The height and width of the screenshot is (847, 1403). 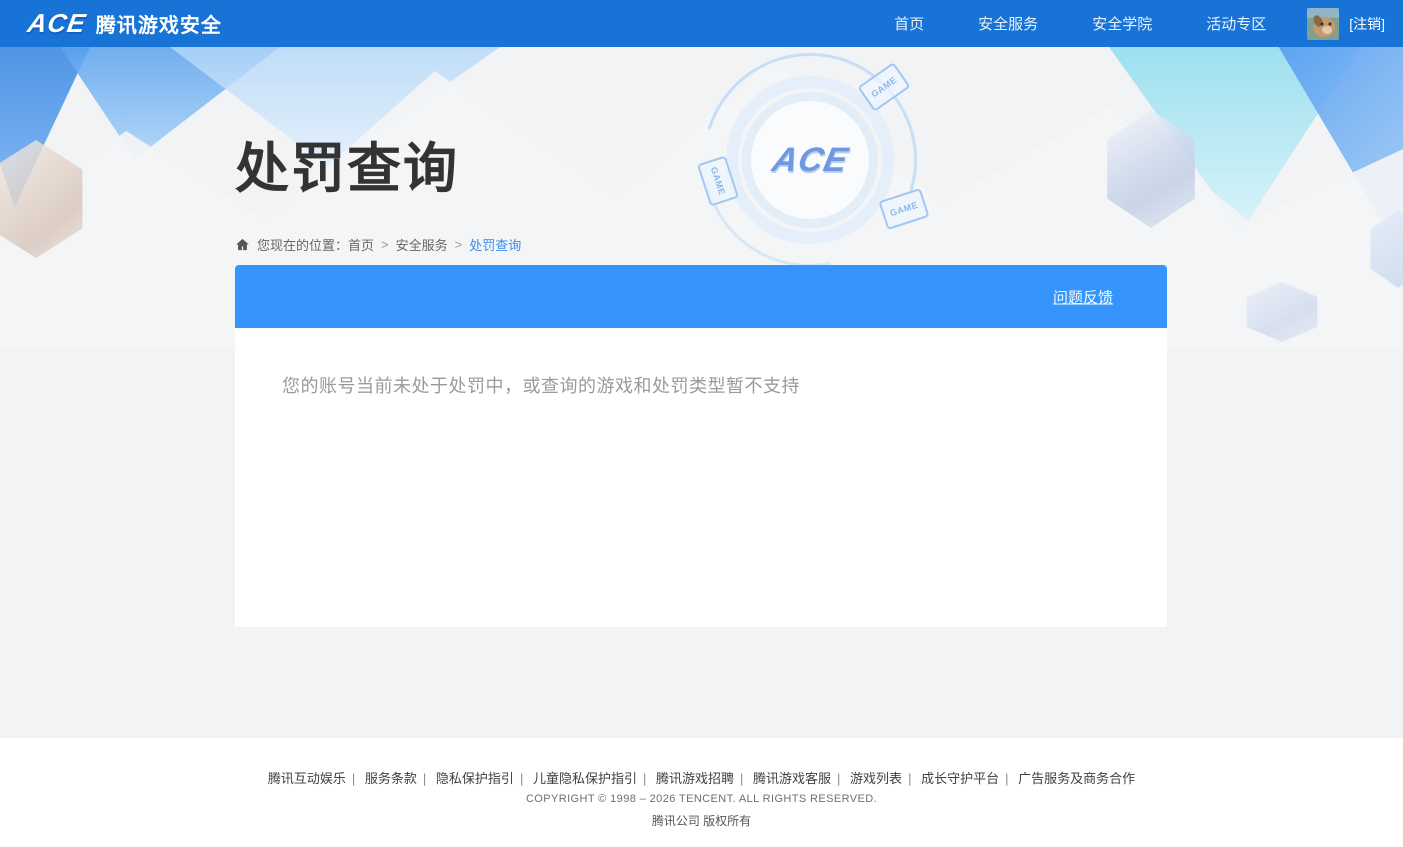 I want to click on avatar-image, so click(x=1323, y=23).